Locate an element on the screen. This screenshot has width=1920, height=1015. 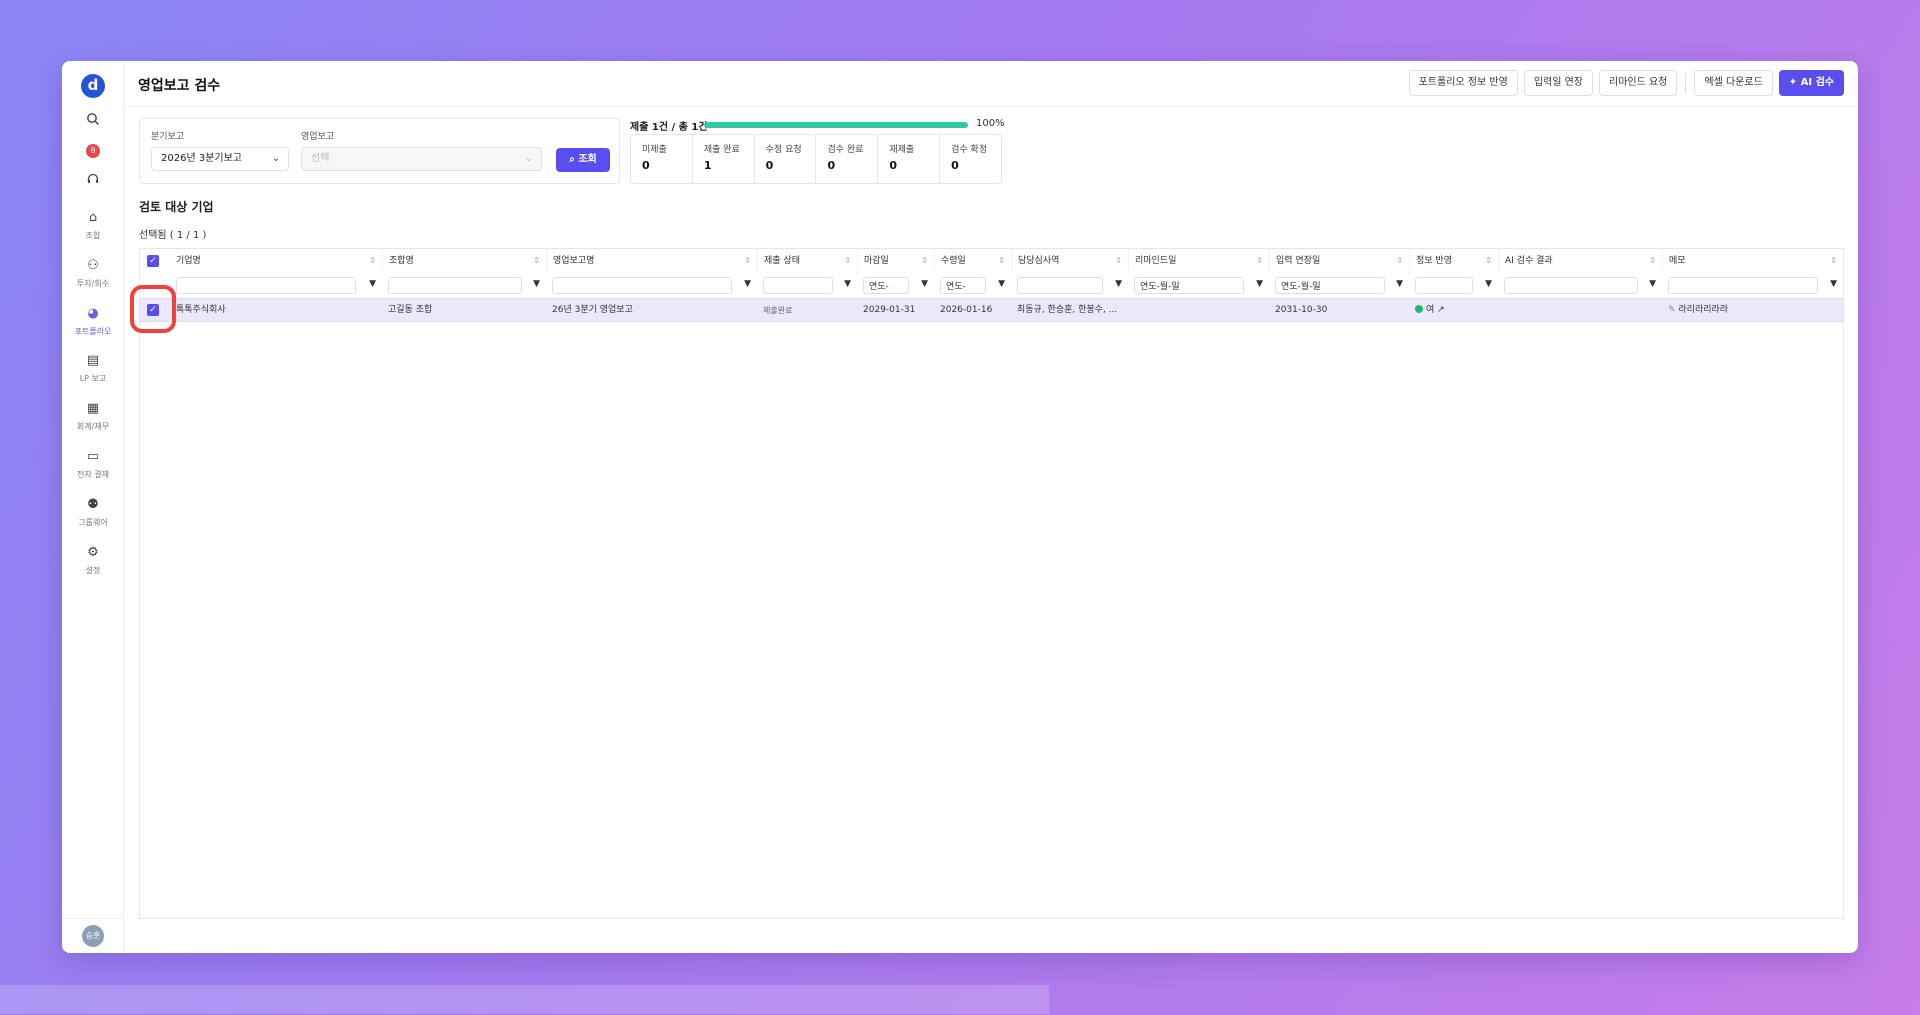
avatar: 승훈 is located at coordinates (93, 936).